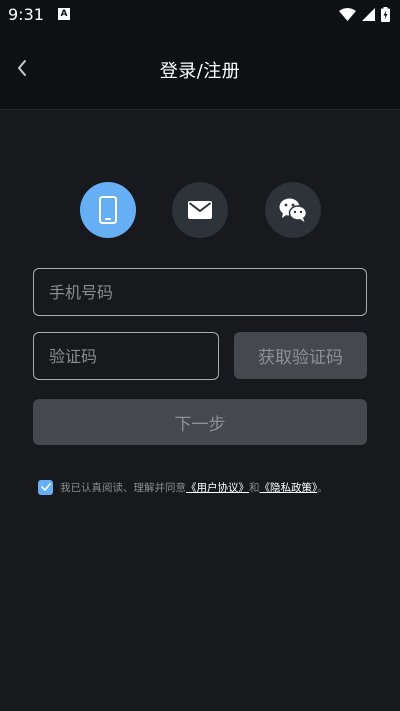  I want to click on verification-code-input, so click(126, 356).